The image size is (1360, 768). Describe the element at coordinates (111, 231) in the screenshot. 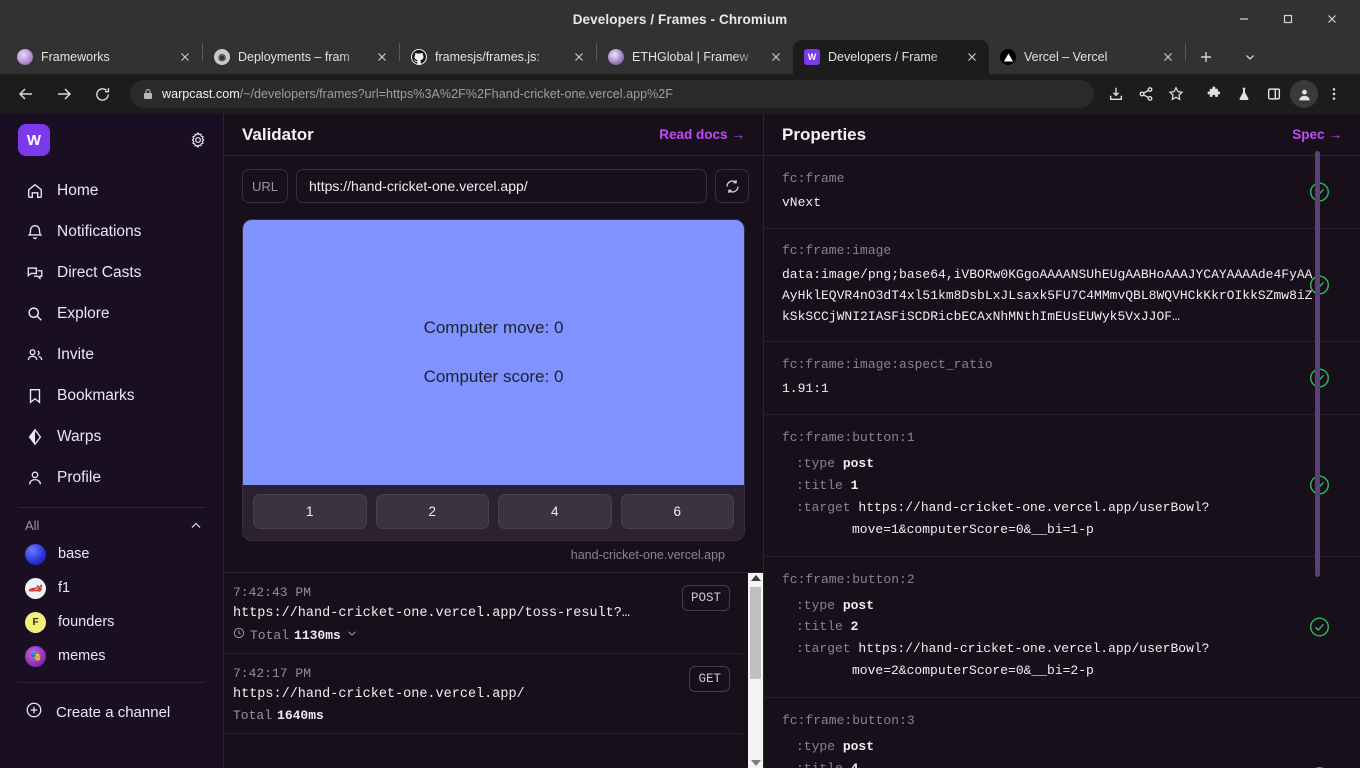

I see `sidebar-item-notifications: Notifications` at that location.